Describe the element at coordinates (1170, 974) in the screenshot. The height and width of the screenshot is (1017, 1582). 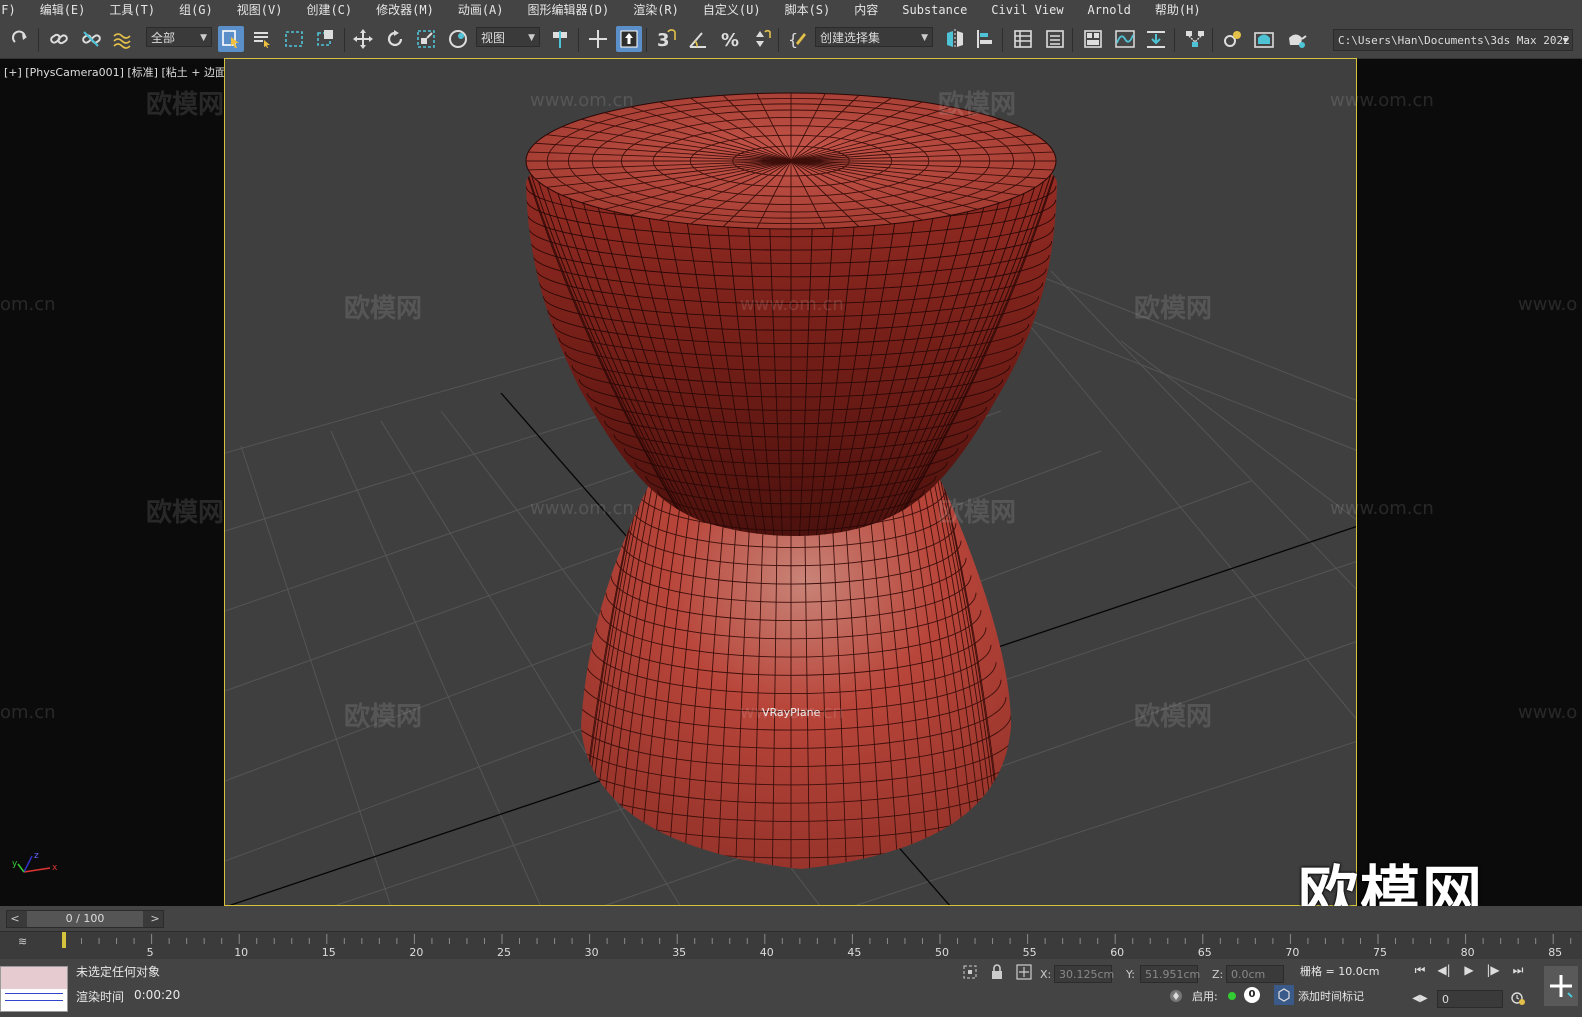
I see `y-coord-field: 51.951cm` at that location.